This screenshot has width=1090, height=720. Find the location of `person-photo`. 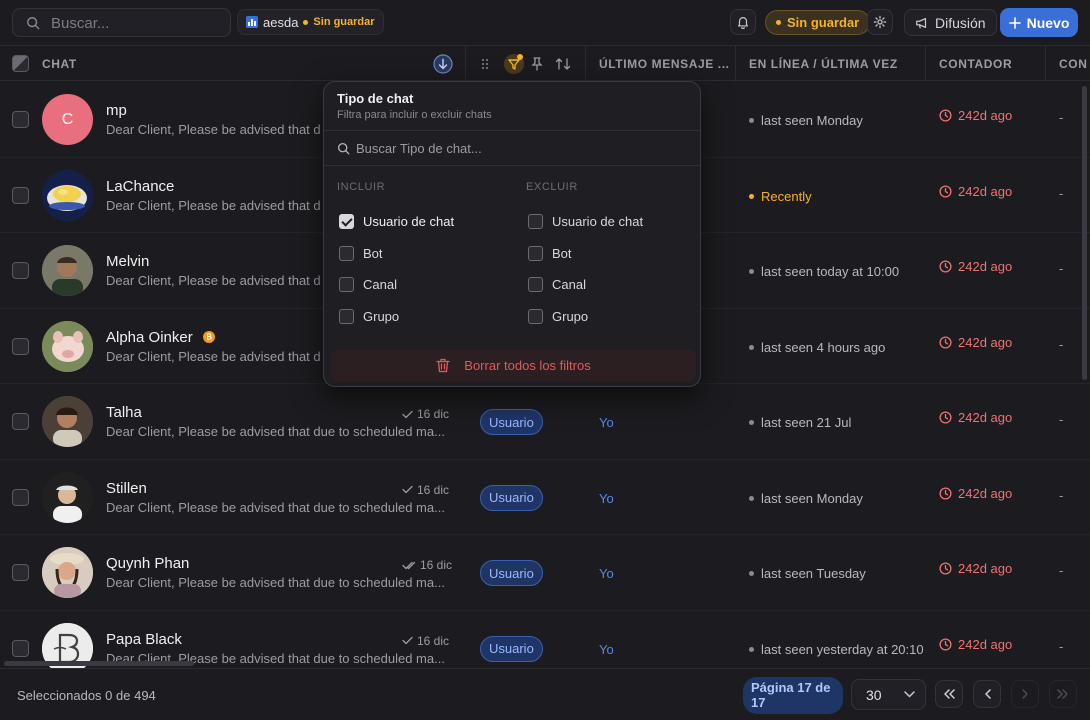

person-photo is located at coordinates (67, 270).